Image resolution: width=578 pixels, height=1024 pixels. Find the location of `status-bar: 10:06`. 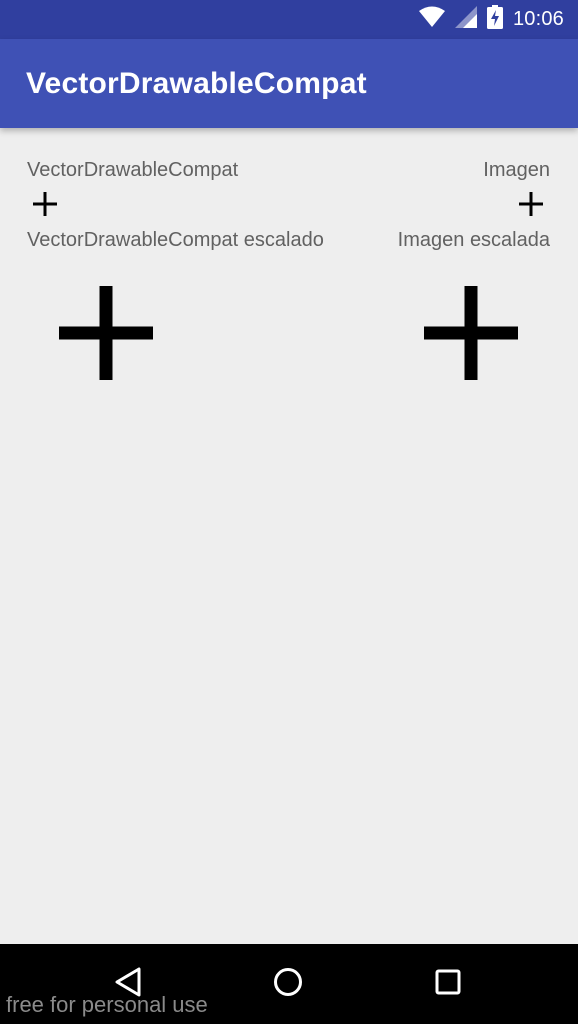

status-bar: 10:06 is located at coordinates (289, 19).